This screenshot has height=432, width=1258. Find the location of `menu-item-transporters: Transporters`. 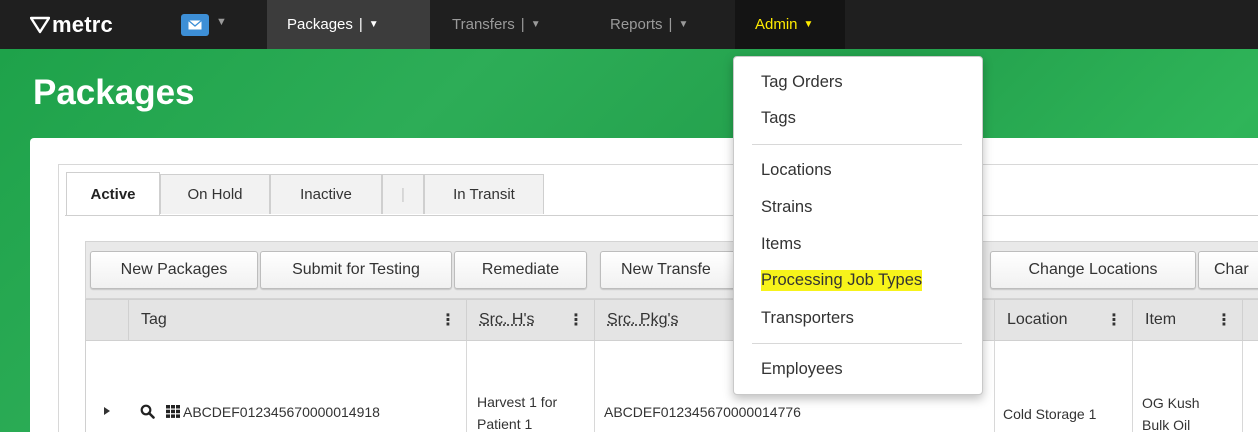

menu-item-transporters: Transporters is located at coordinates (807, 318).